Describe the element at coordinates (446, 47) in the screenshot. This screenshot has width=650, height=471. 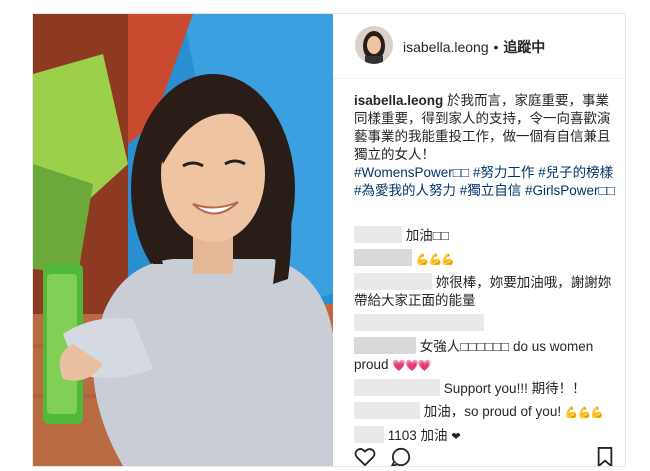
I see `header-username: isabella.leong` at that location.